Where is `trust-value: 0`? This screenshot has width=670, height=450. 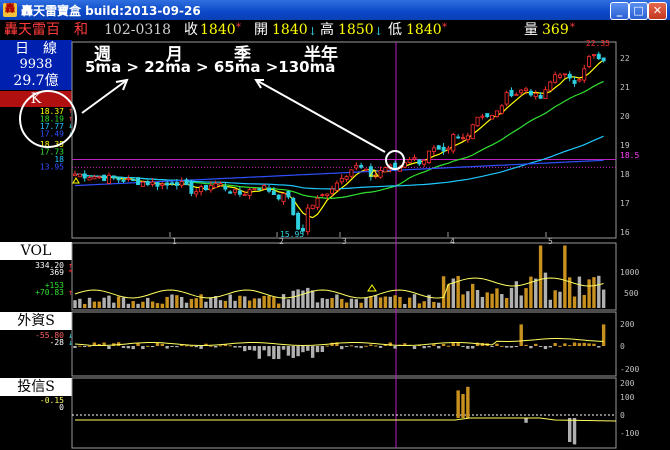 trust-value: 0 is located at coordinates (61, 407).